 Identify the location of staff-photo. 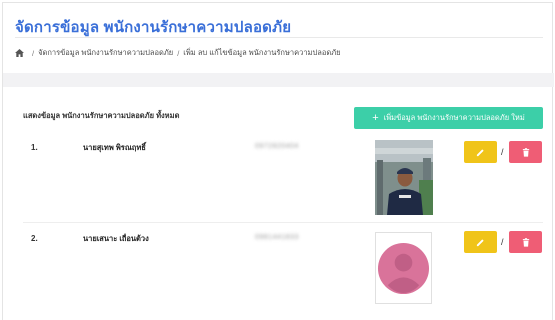
(404, 177).